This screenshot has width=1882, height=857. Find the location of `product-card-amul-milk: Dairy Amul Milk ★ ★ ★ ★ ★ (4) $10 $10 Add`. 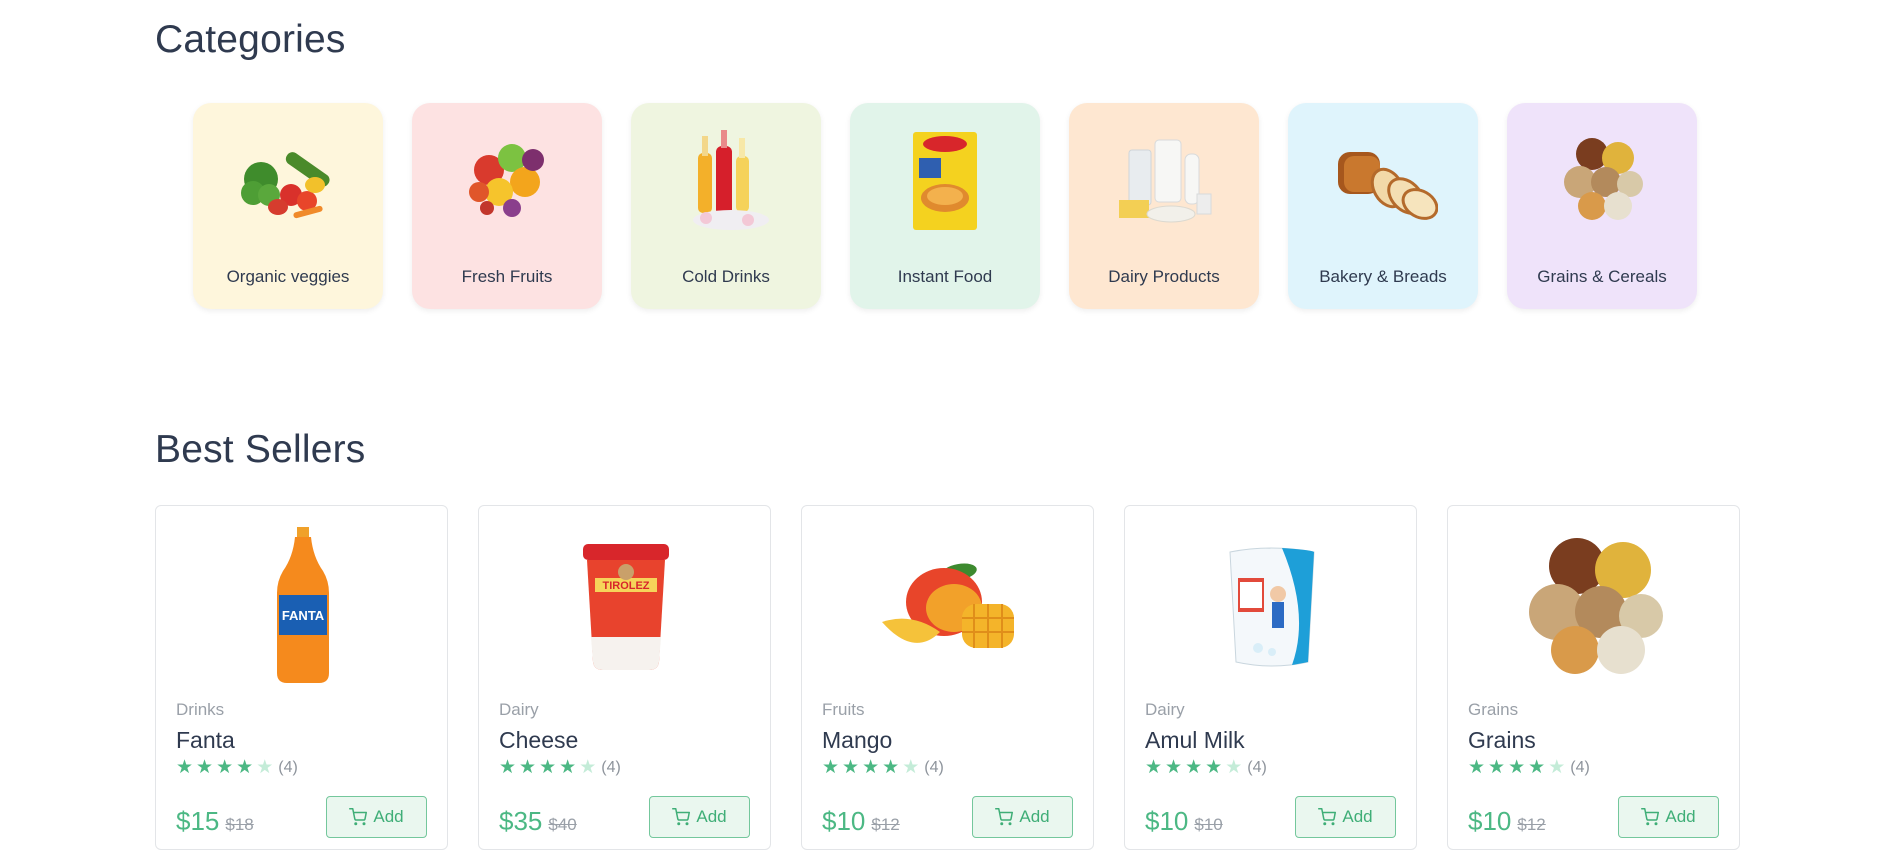

product-card-amul-milk: Dairy Amul Milk ★ ★ ★ ★ ★ (4) $10 $10 Add is located at coordinates (1270, 677).